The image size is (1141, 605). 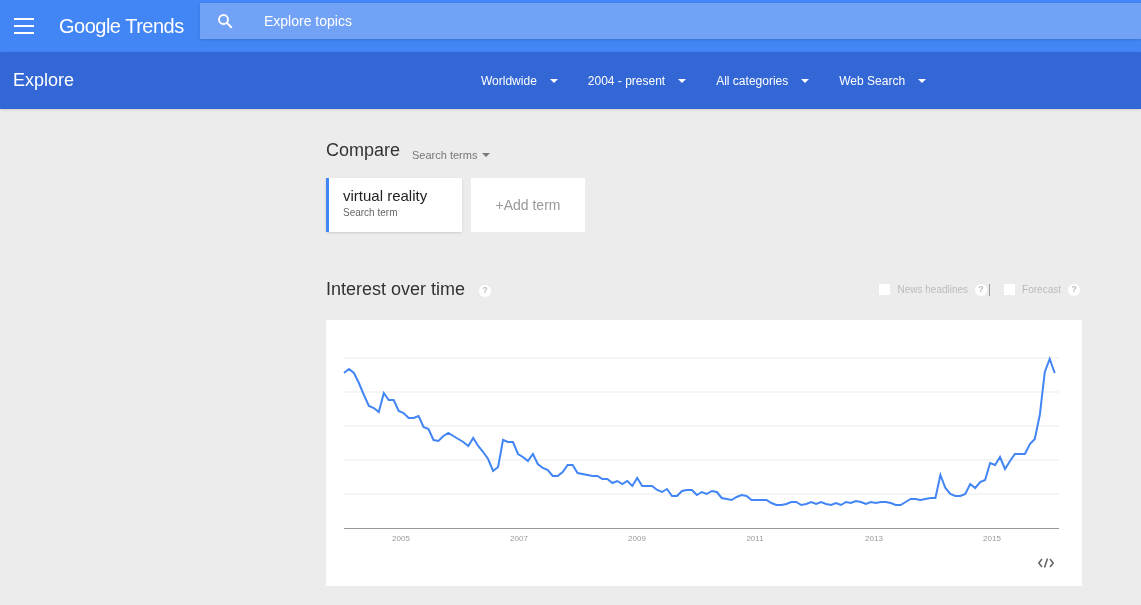 I want to click on axis-label: 2013, so click(x=874, y=538).